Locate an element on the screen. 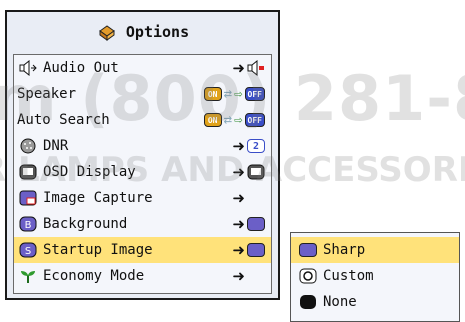 This screenshot has height=322, width=465. menu-item-speaker: Speaker ON ⇄ ⇨ OFF is located at coordinates (142, 94).